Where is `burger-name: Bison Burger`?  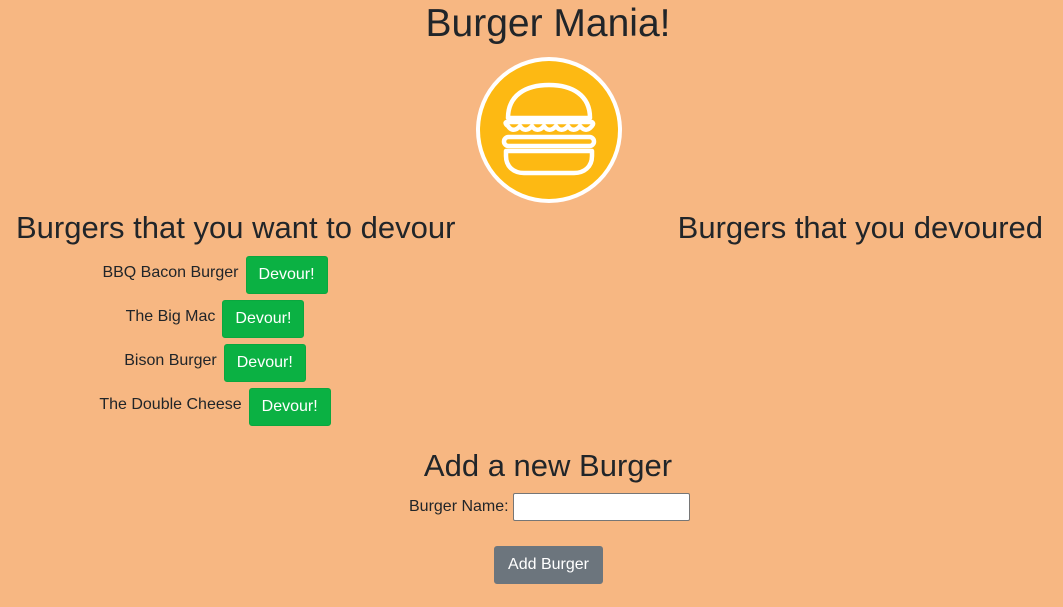
burger-name: Bison Burger is located at coordinates (170, 360).